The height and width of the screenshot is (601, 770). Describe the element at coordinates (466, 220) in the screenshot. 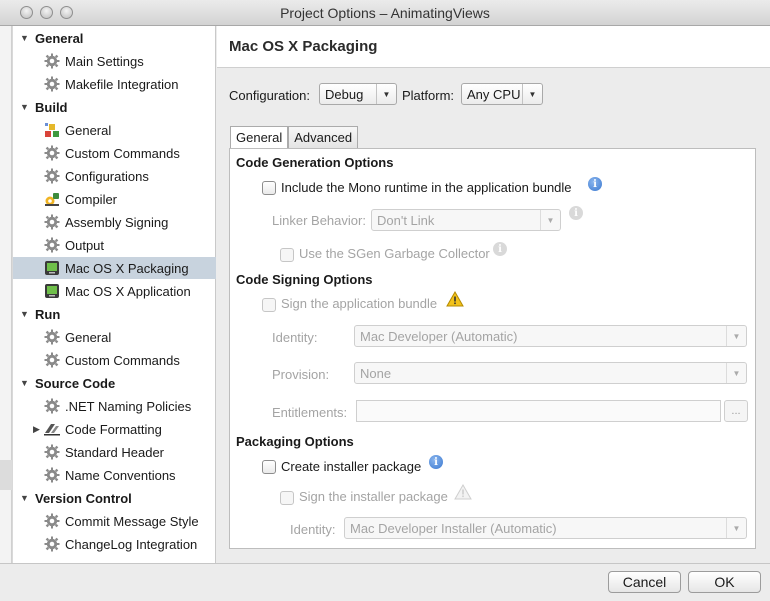

I see `linker-behavior-select: Don't Link ▼` at that location.